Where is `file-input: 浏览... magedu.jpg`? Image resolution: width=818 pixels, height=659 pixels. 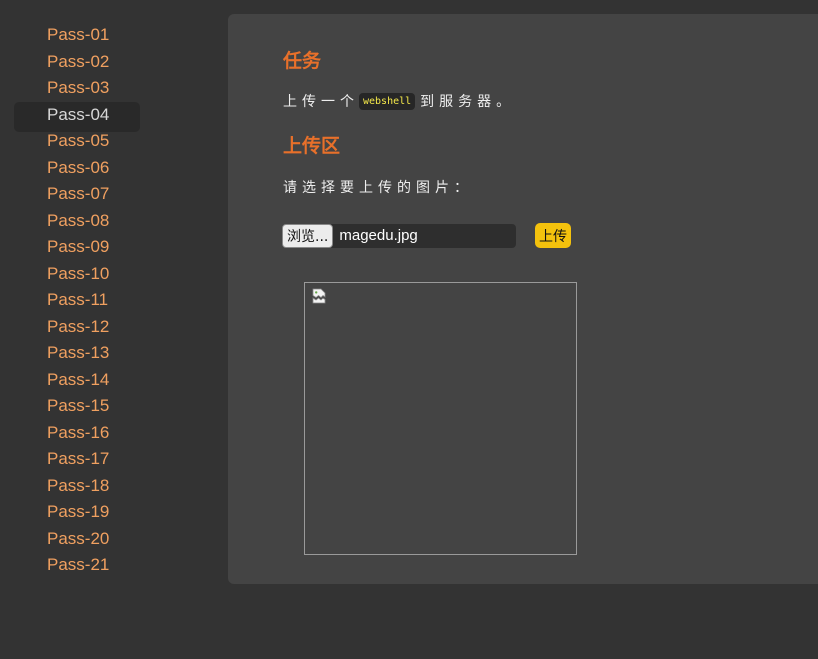
file-input: 浏览... magedu.jpg is located at coordinates (399, 235).